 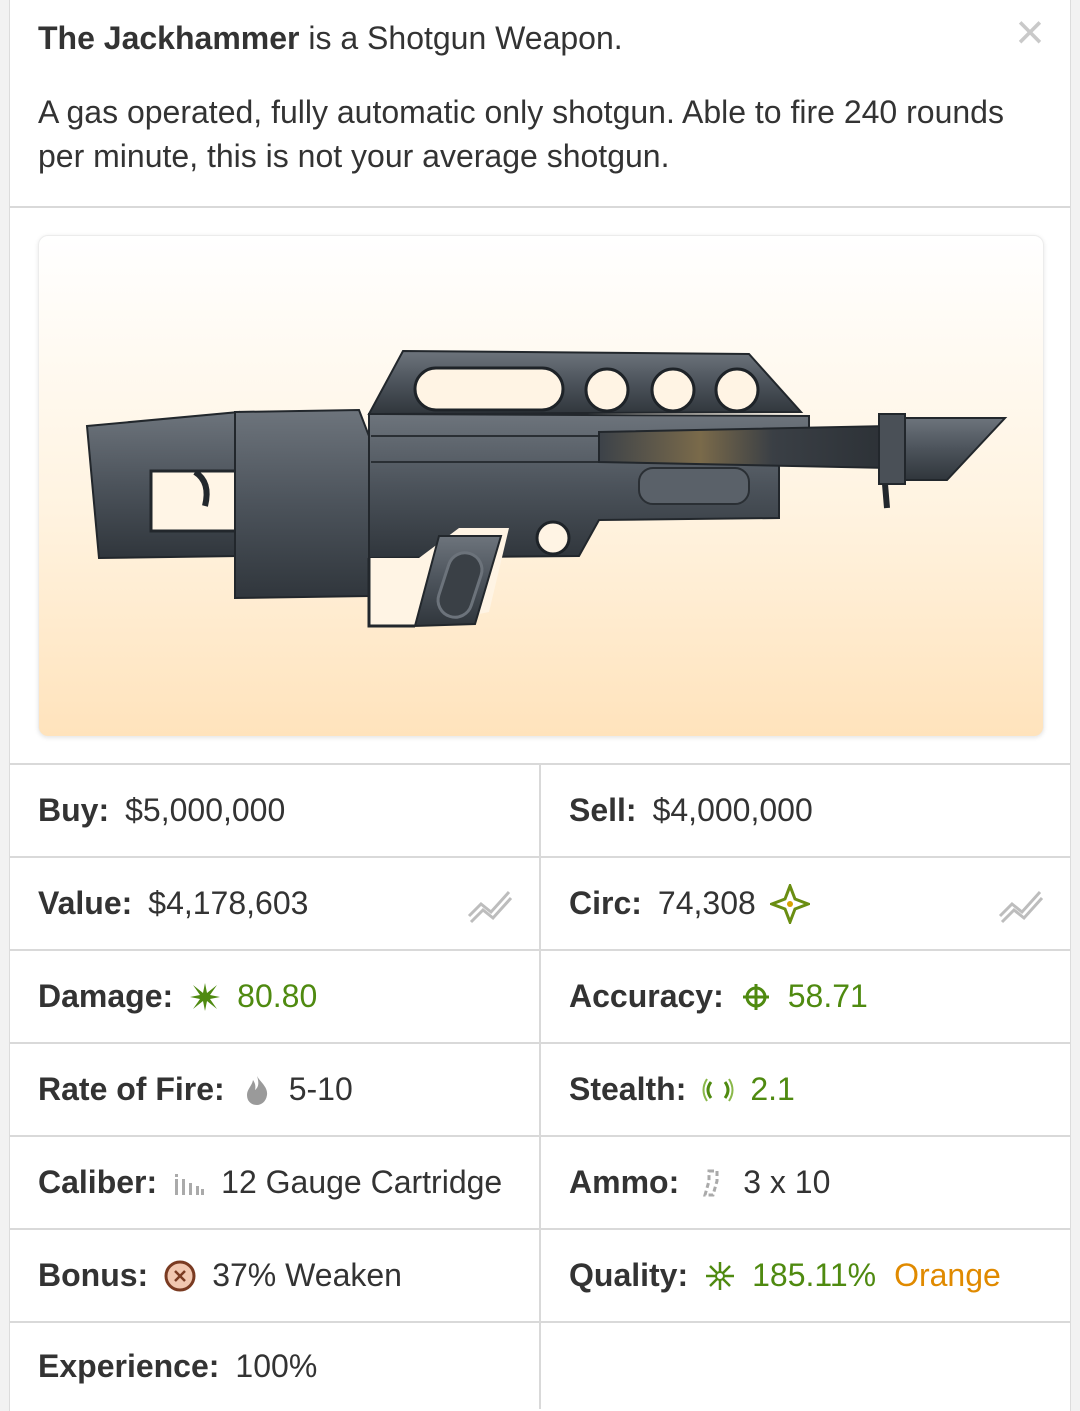 I want to click on stats-row: Experience: 100%, so click(x=540, y=1366).